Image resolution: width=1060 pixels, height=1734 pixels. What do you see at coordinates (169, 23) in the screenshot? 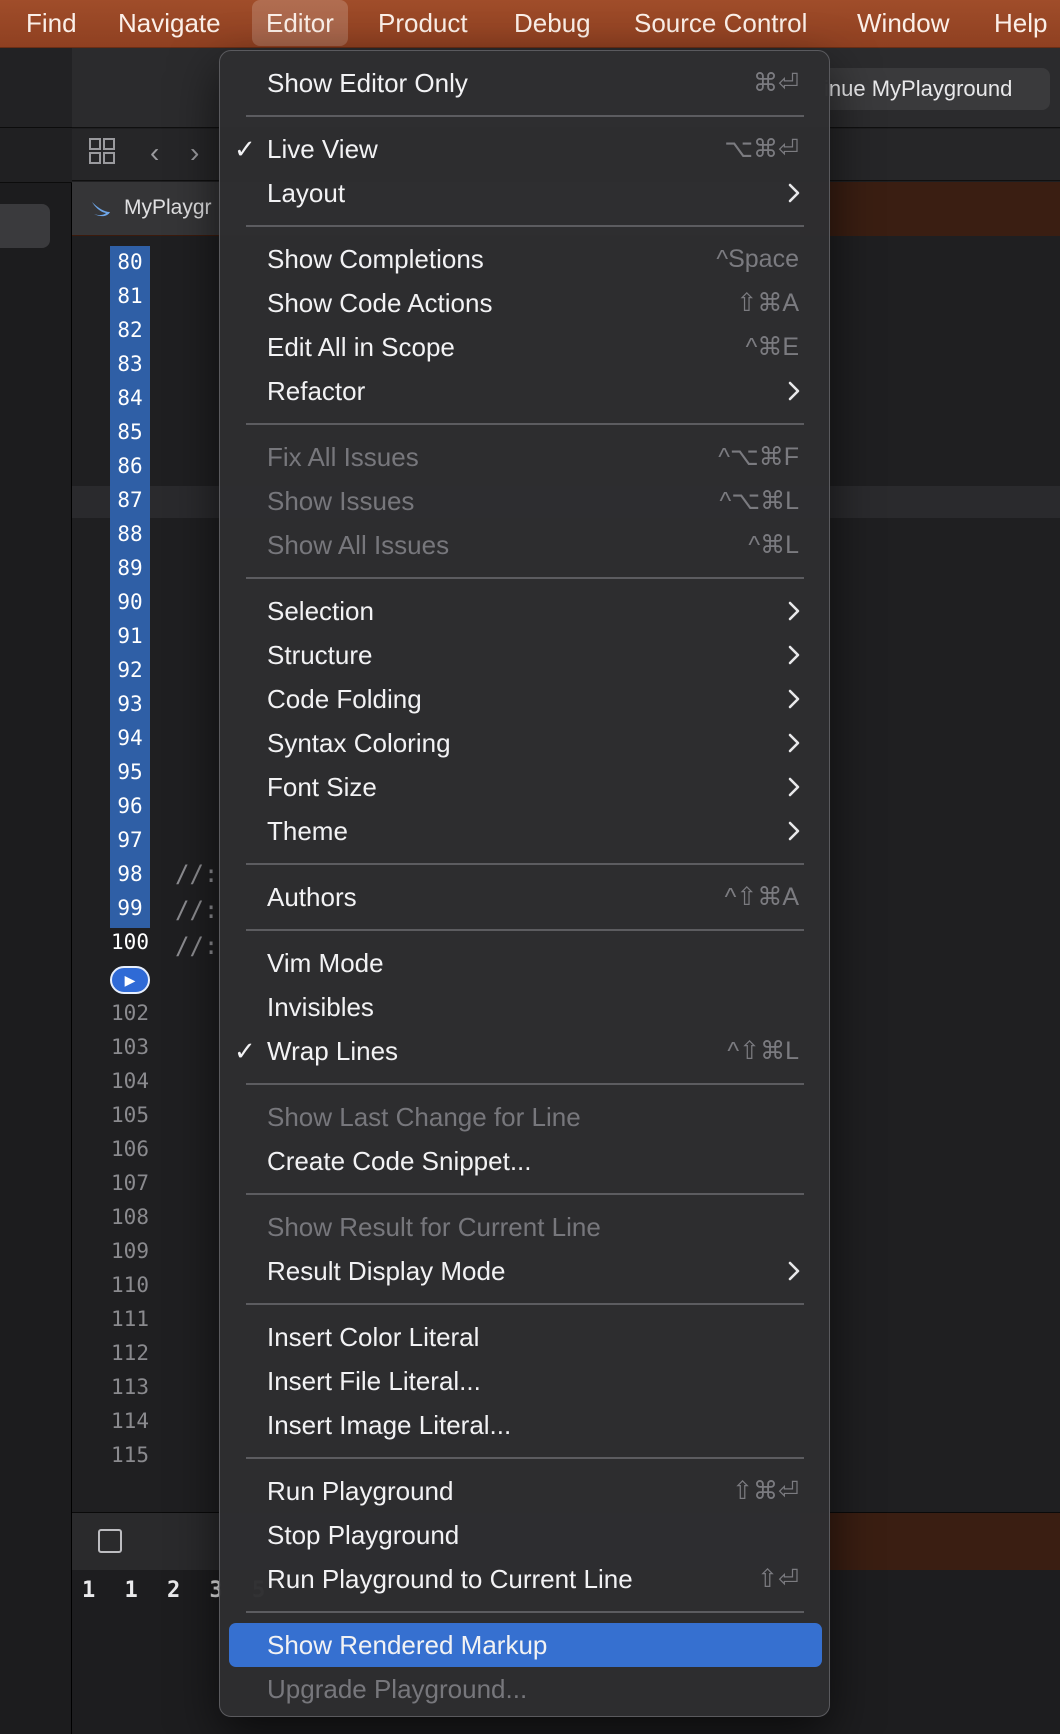
I see `menubar-navigate: Navigate` at bounding box center [169, 23].